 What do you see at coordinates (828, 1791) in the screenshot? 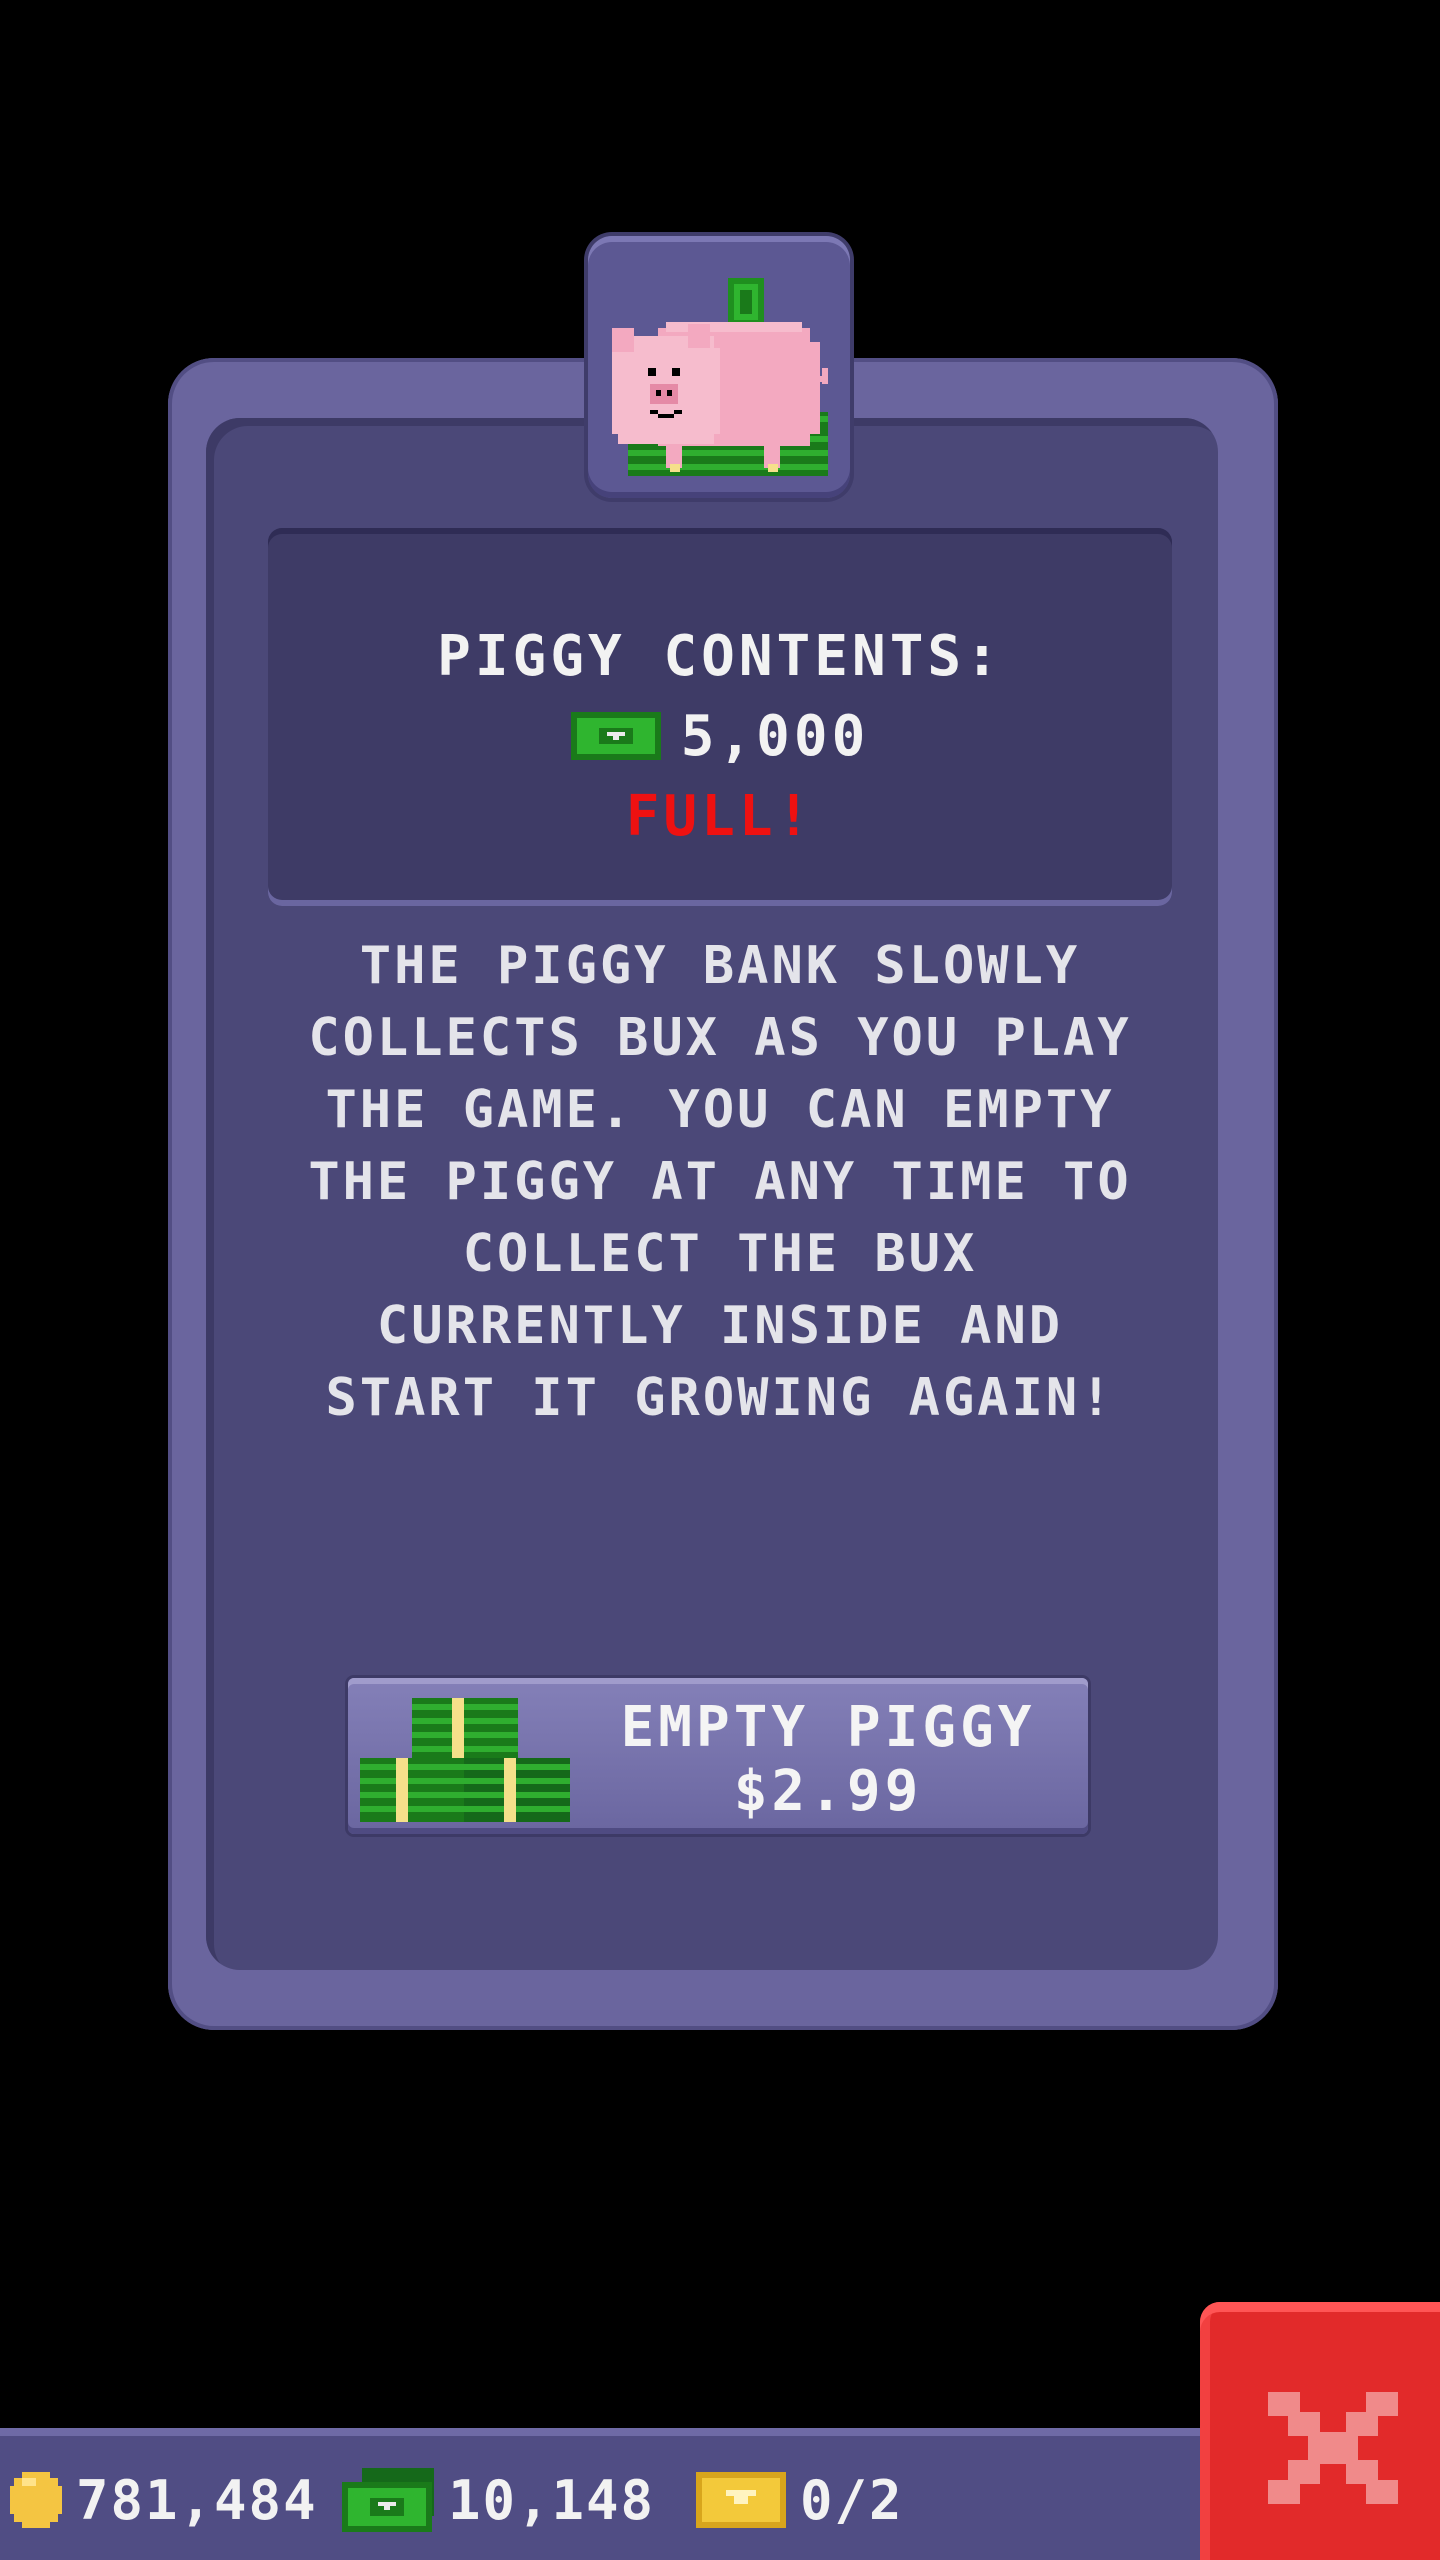
I see `empty-piggy-price: $2.99` at bounding box center [828, 1791].